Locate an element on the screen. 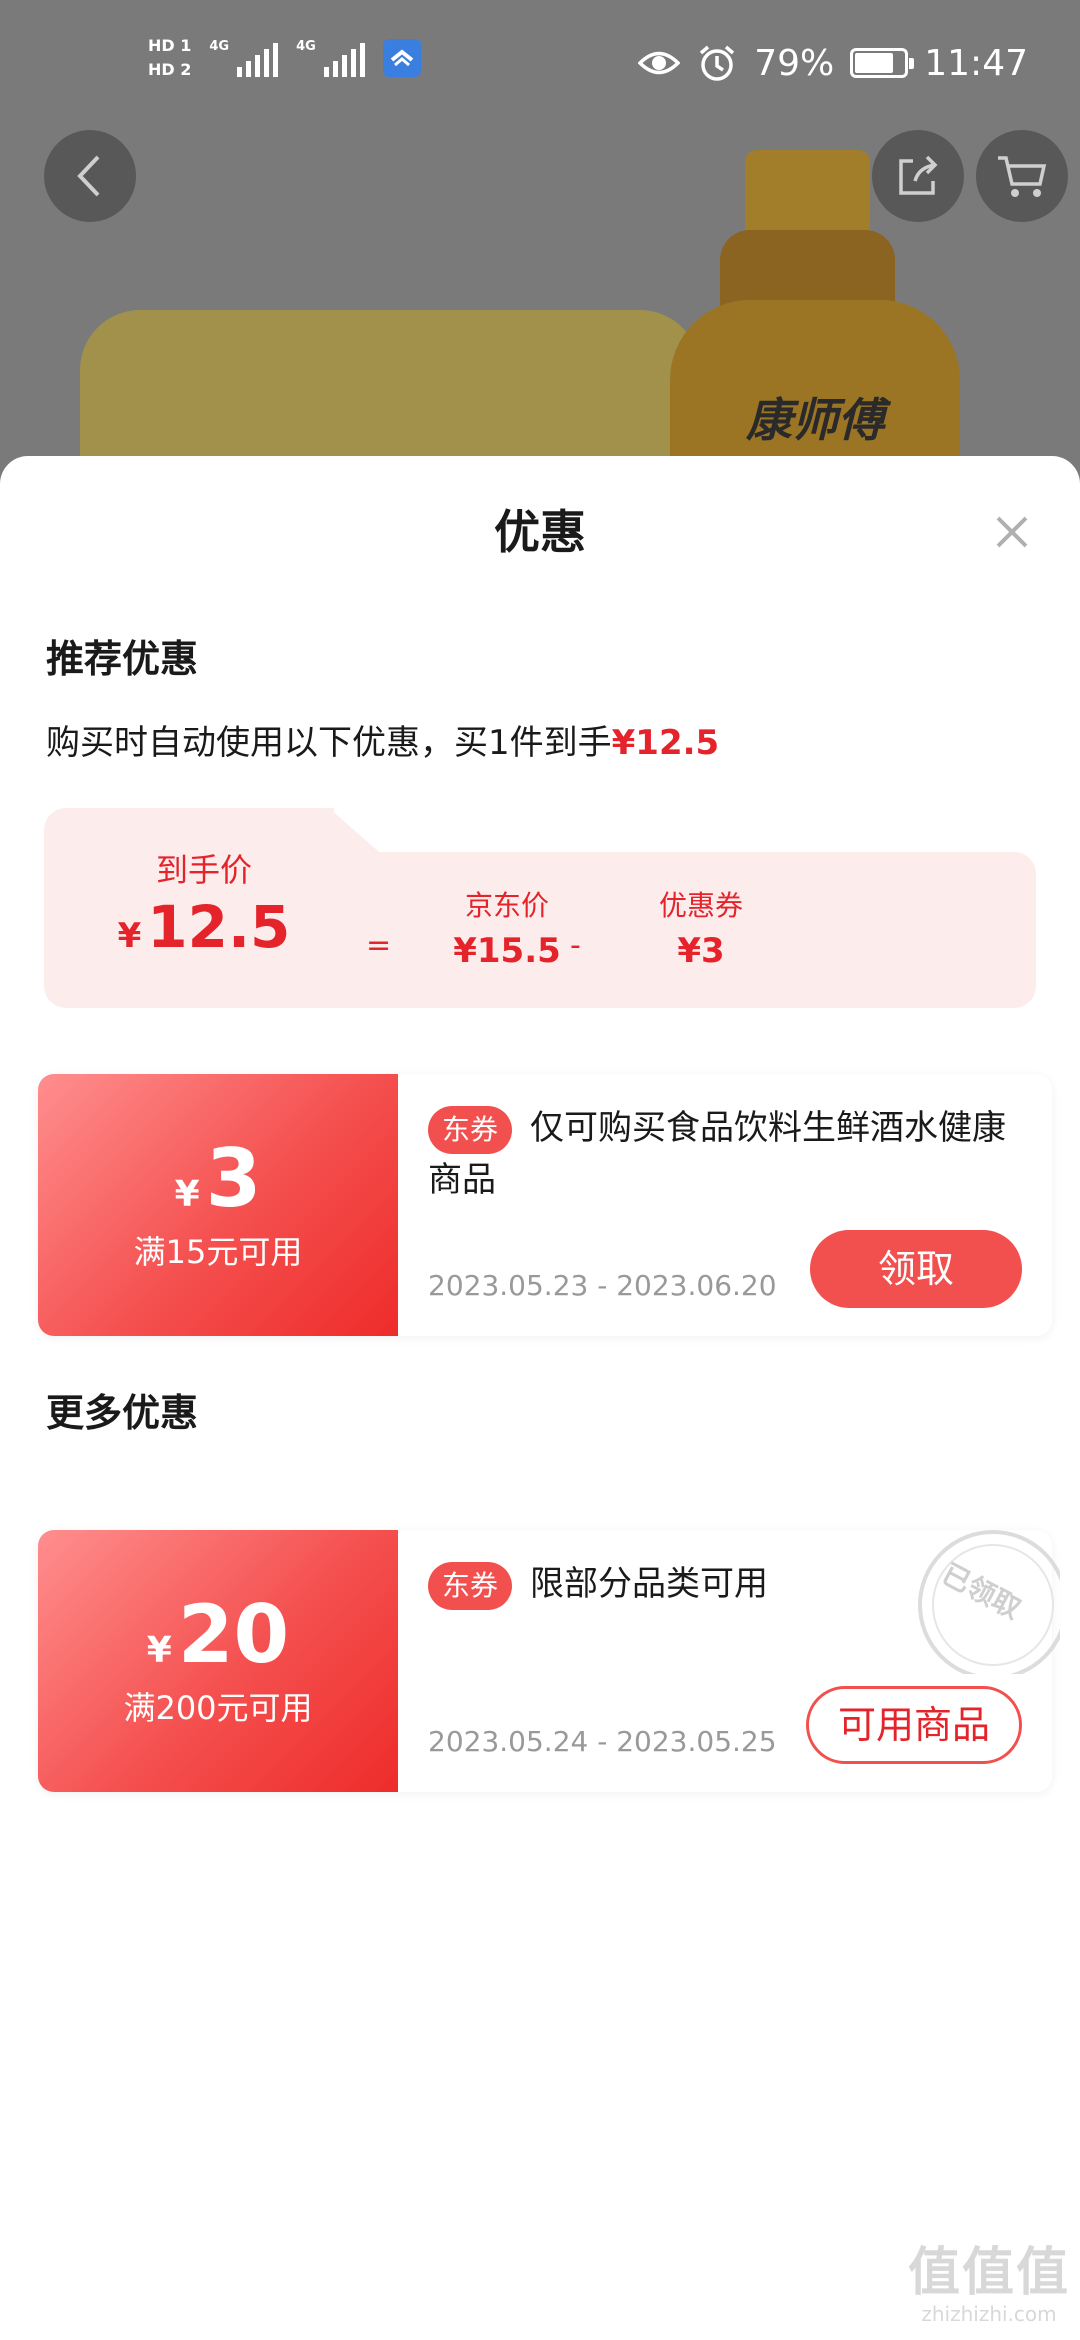 This screenshot has width=1080, height=2340. final-price-value: ¥12.5 is located at coordinates (204, 927).